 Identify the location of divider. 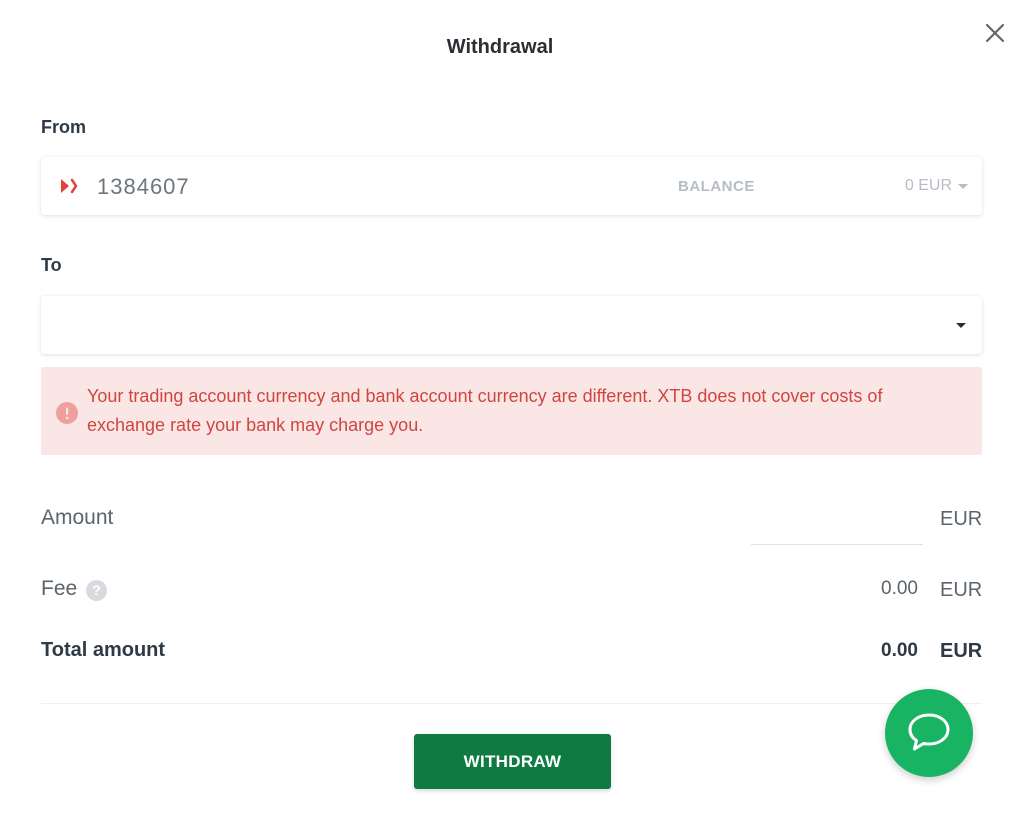
(511, 703).